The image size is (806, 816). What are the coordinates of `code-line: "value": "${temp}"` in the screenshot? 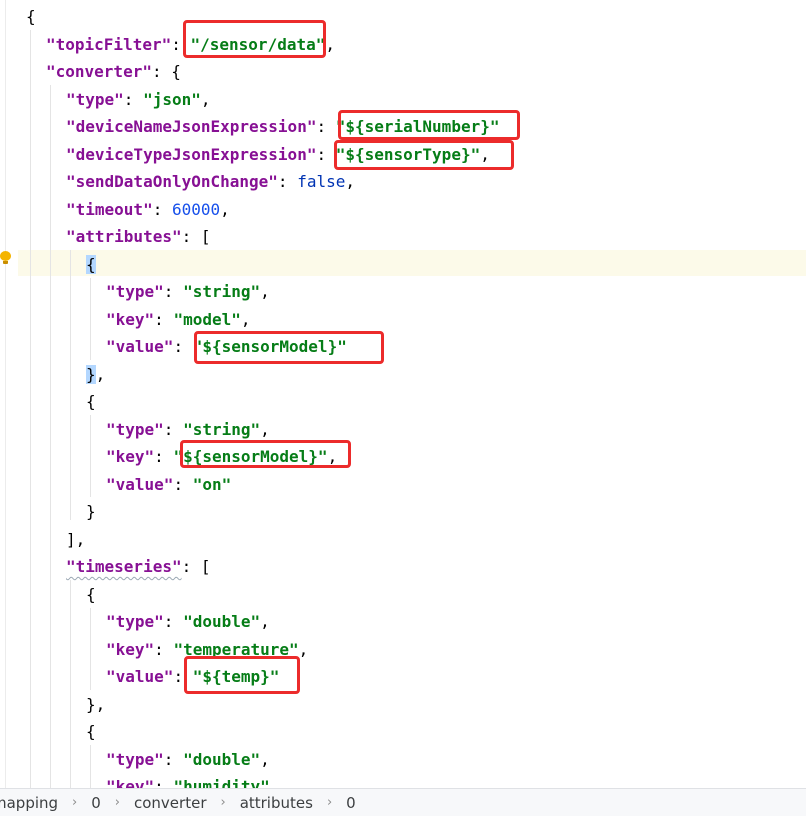 It's located at (193, 676).